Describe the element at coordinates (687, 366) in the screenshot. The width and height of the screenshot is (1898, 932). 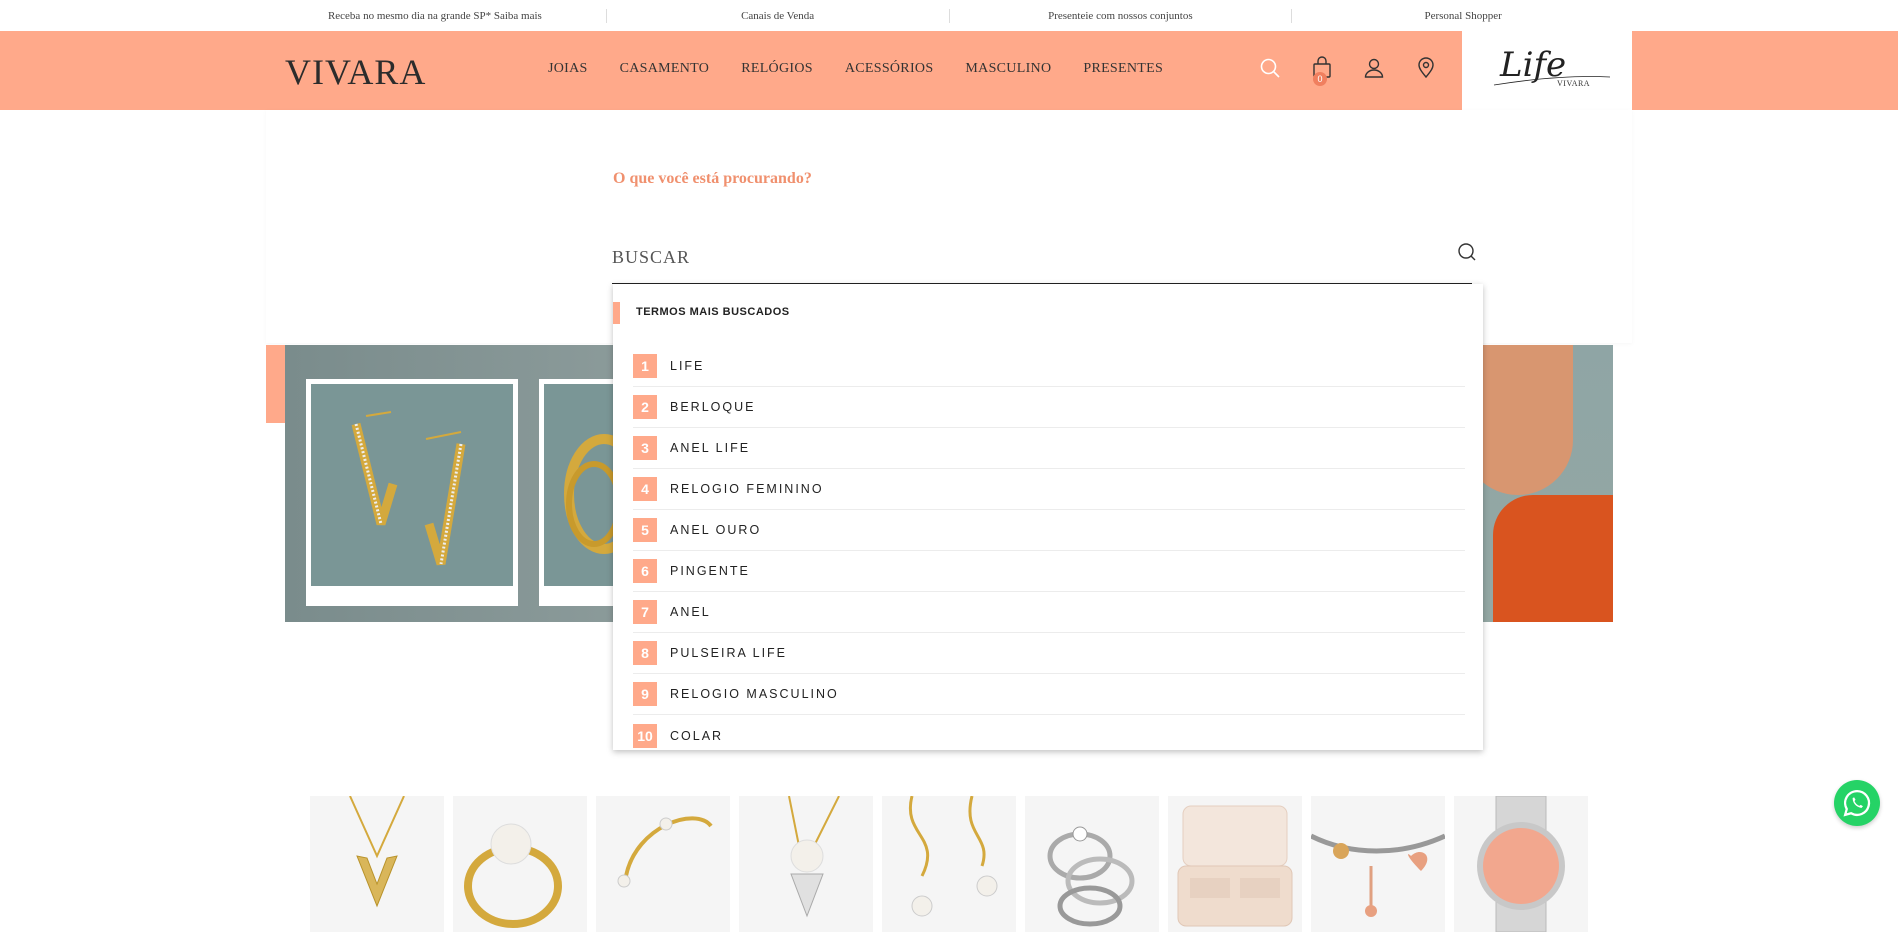
I see `suggestion-label: LIFE` at that location.